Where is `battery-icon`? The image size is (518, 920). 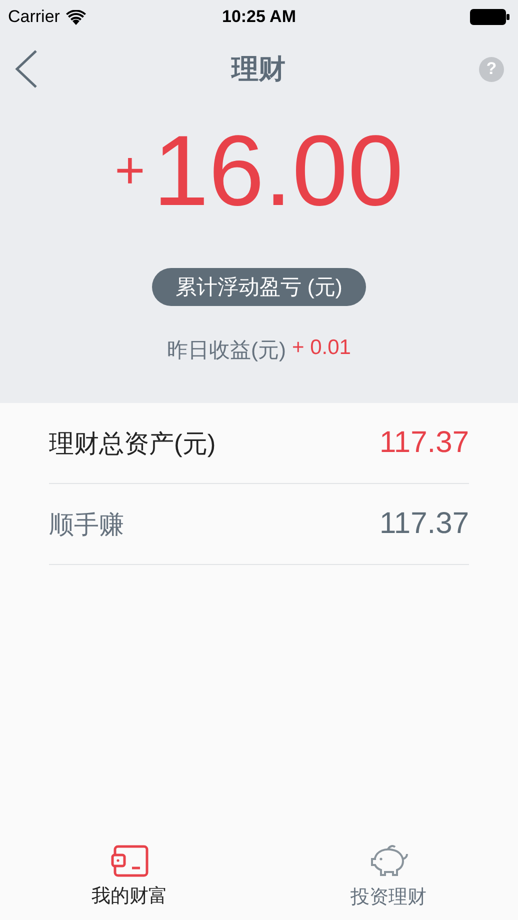
battery-icon is located at coordinates (490, 17).